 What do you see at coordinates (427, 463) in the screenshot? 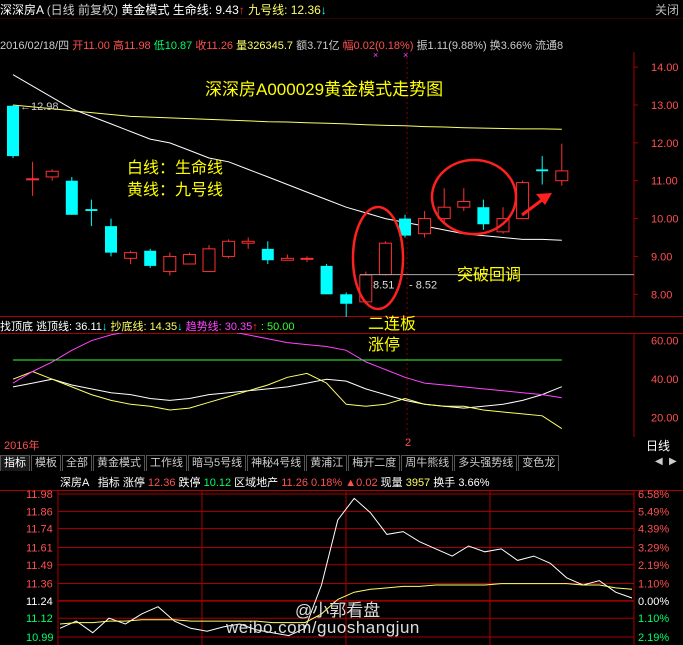
I see `tab-9: 周牛熊线` at bounding box center [427, 463].